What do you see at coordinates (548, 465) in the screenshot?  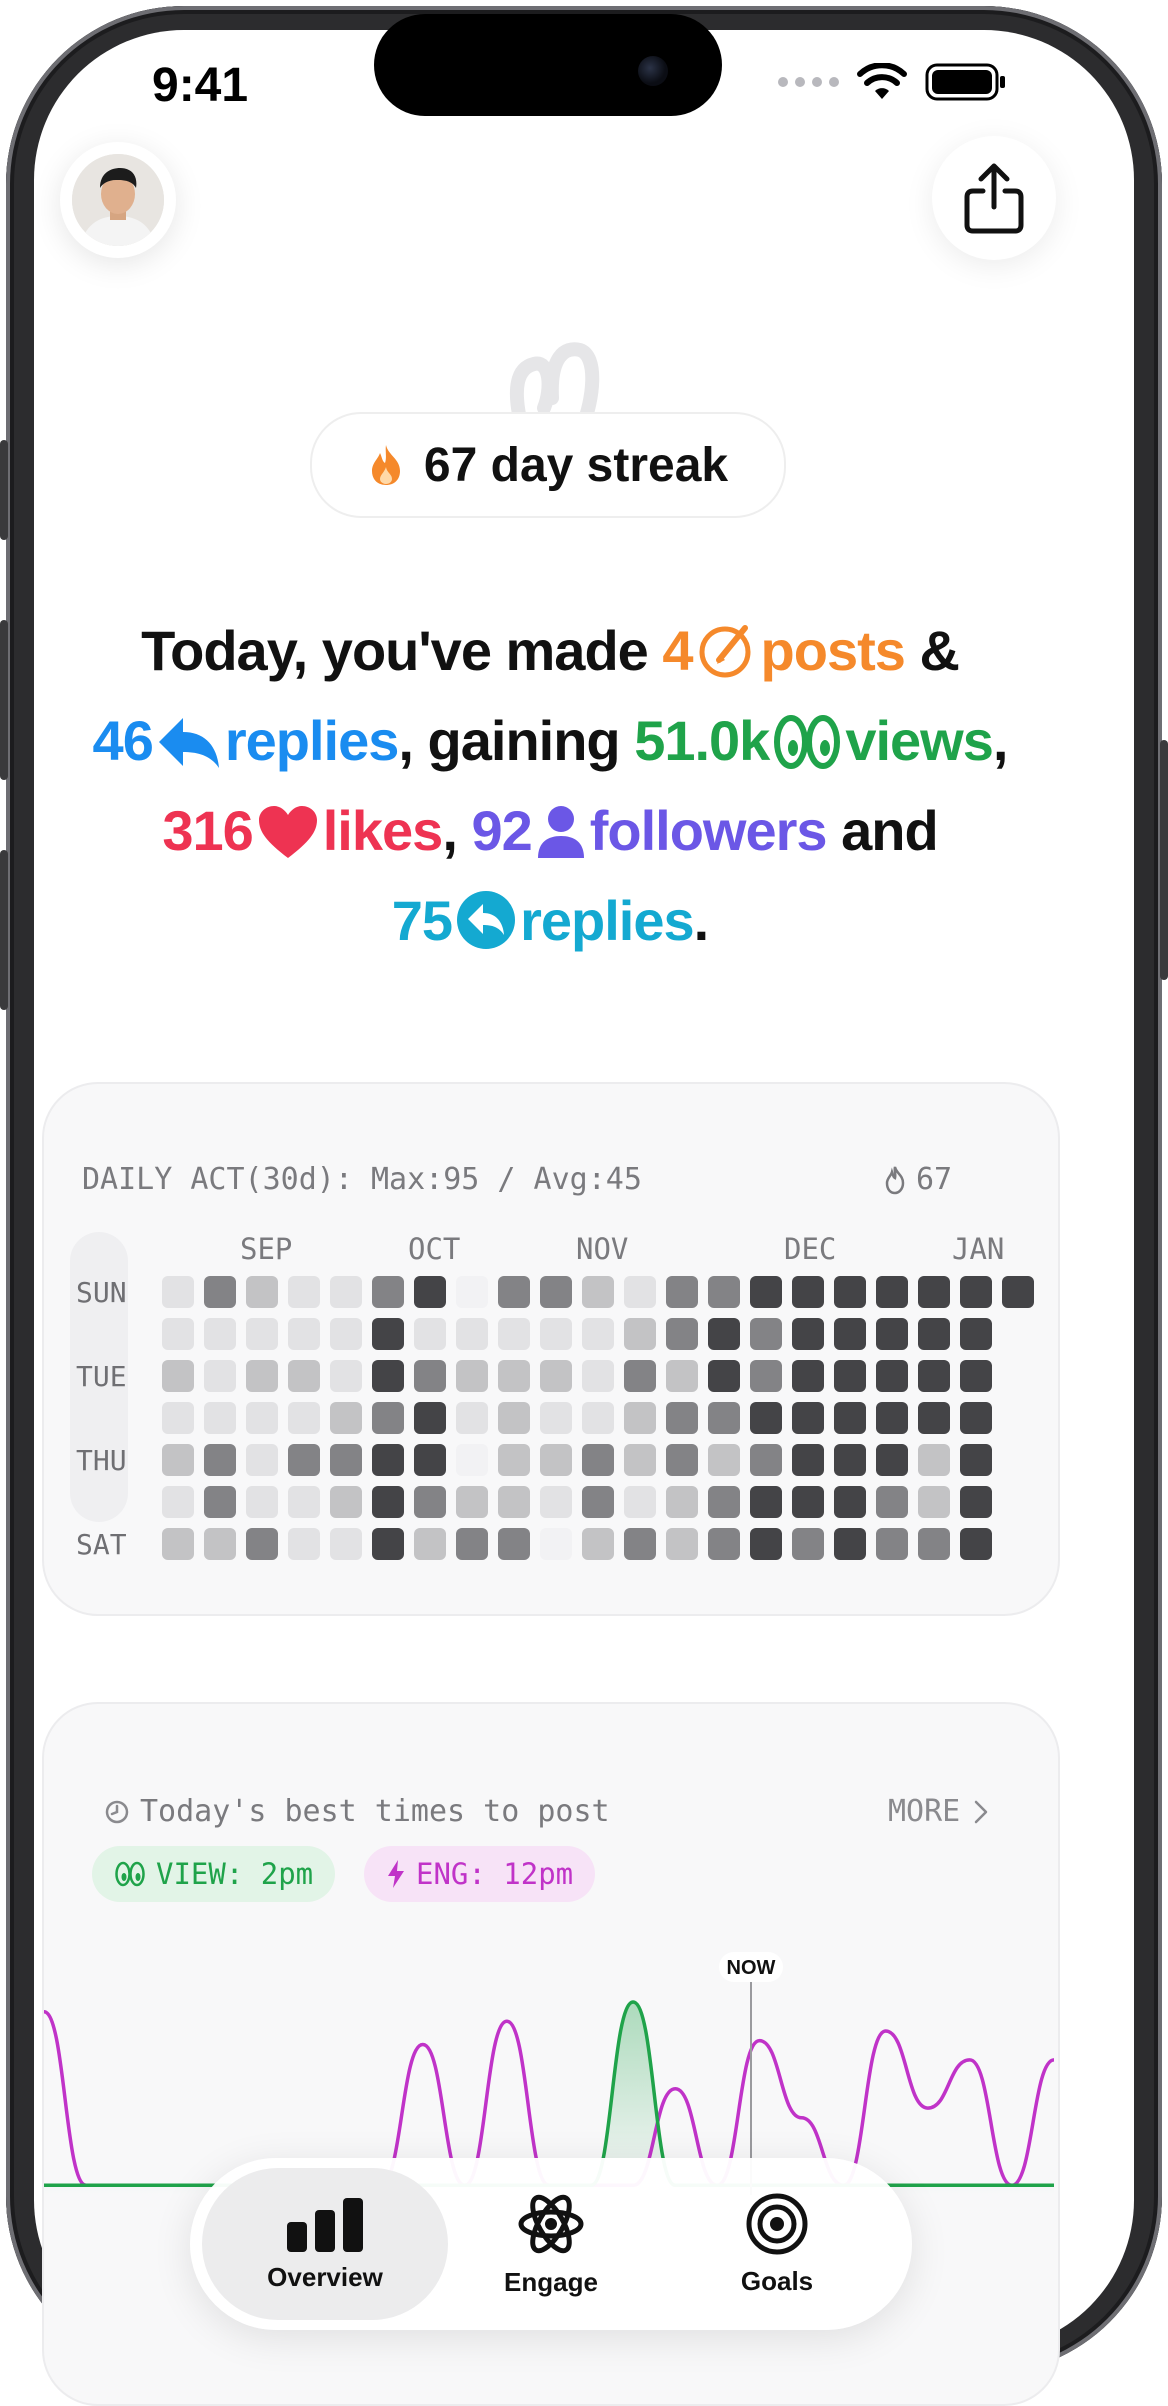 I see `streak-pill: 67 day streak` at bounding box center [548, 465].